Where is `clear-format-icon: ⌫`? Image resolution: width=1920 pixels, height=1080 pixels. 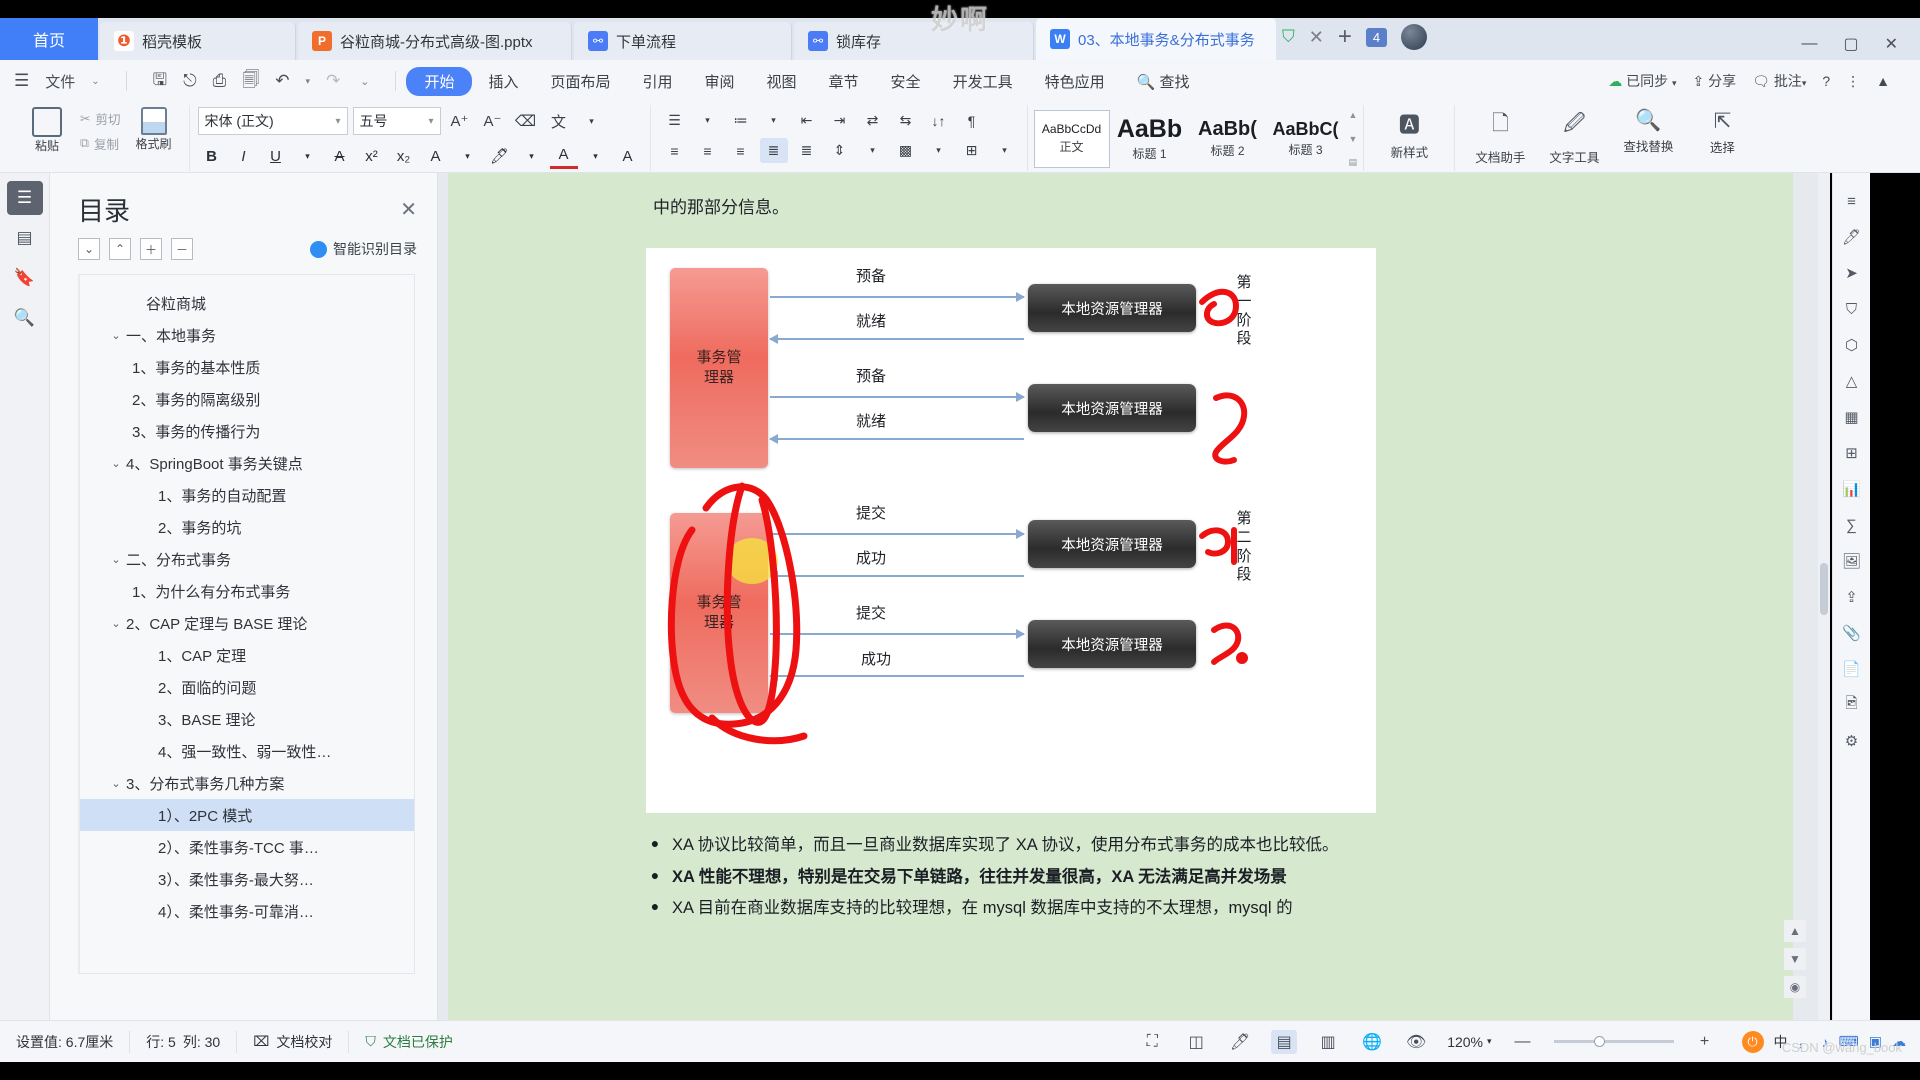 clear-format-icon: ⌫ is located at coordinates (526, 121).